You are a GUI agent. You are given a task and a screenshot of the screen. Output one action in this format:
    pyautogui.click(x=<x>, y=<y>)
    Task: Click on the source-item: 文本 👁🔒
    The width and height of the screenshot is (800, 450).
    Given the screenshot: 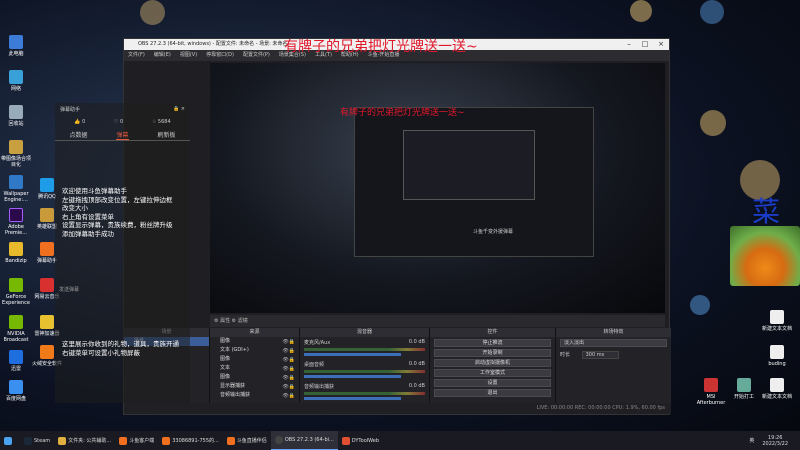 What is the action you would take?
    pyautogui.click(x=254, y=368)
    